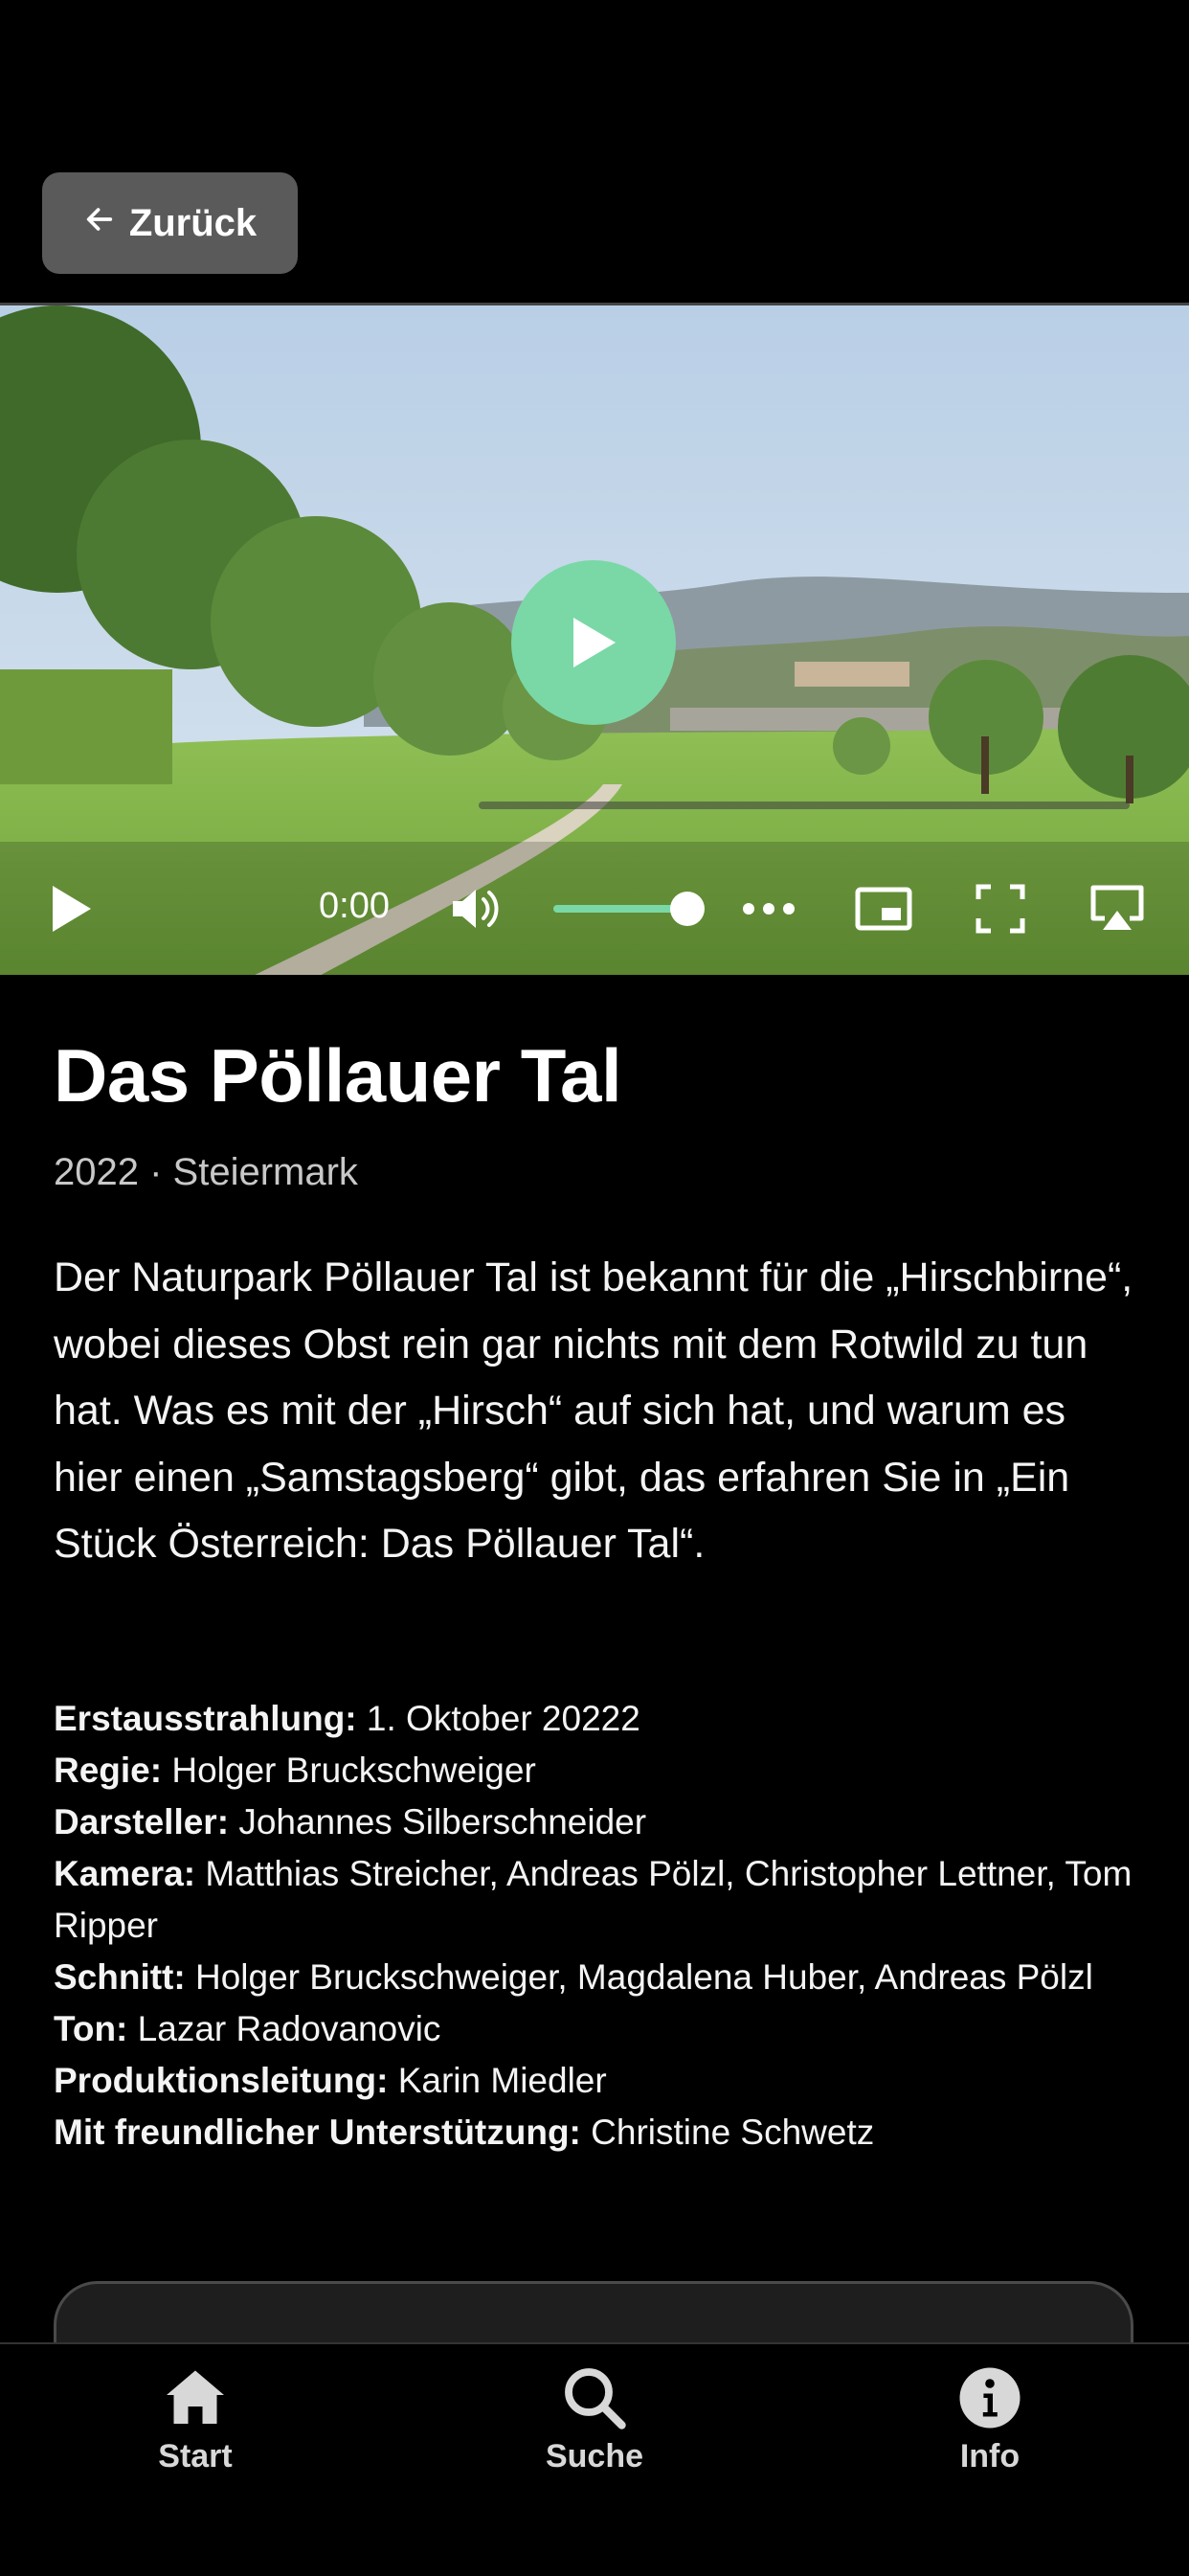 This screenshot has width=1189, height=2576. Describe the element at coordinates (502, 2080) in the screenshot. I see `credit-value: Karin Miedler` at that location.